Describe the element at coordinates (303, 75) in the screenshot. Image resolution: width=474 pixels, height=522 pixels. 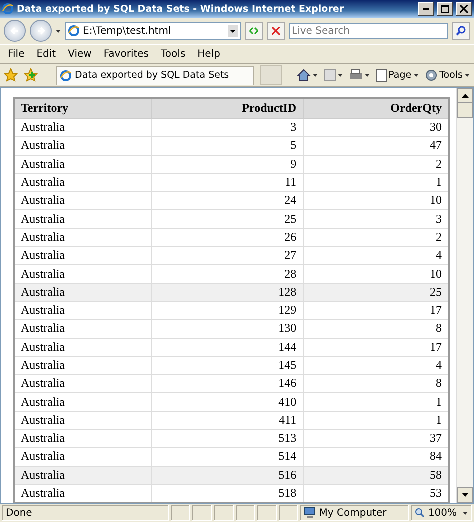
I see `home-icon` at that location.